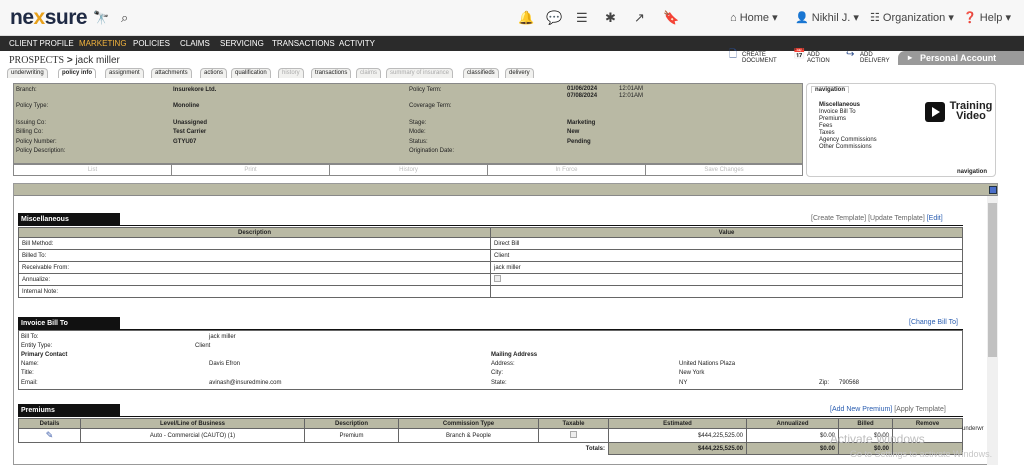  Describe the element at coordinates (724, 170) in the screenshot. I see `save-changes-button: Save Changes` at that location.